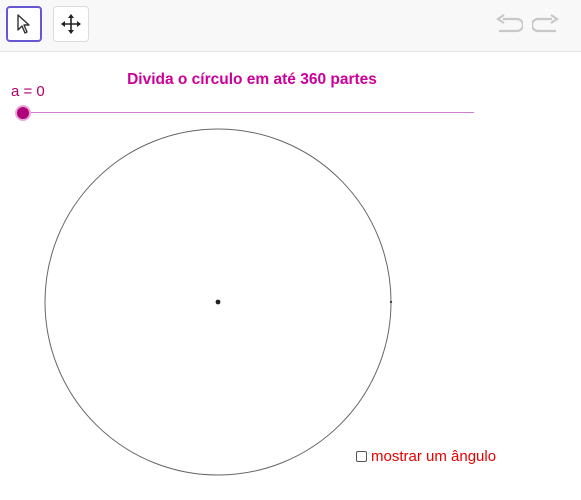 The image size is (581, 500). I want to click on move-graphics-tool-button, so click(24, 24).